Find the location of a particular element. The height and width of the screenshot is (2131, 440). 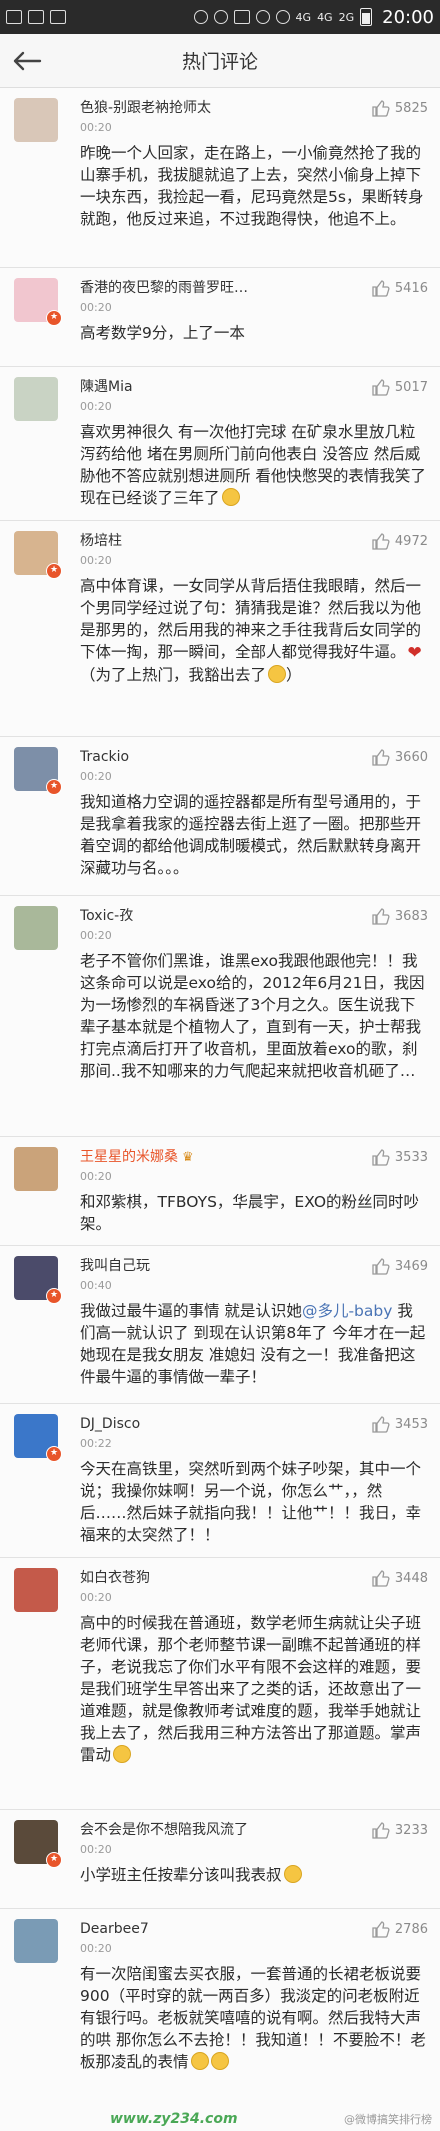

bluetooth-icon is located at coordinates (220, 17).